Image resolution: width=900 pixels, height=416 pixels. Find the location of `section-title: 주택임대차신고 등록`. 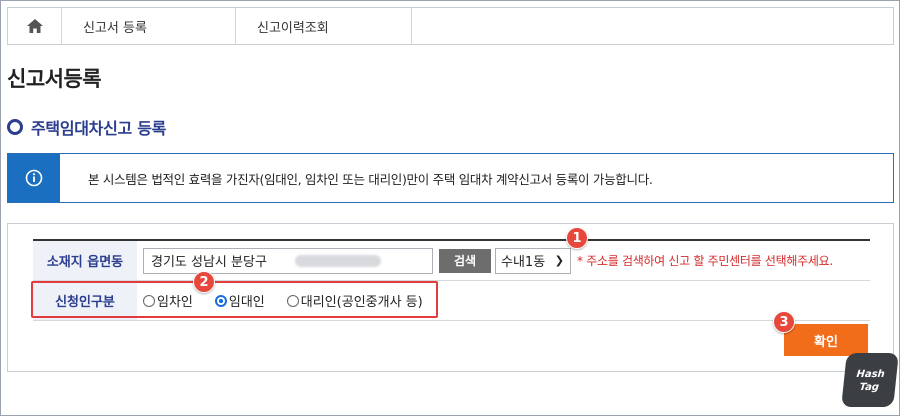

section-title: 주택임대차신고 등록 is located at coordinates (86, 127).